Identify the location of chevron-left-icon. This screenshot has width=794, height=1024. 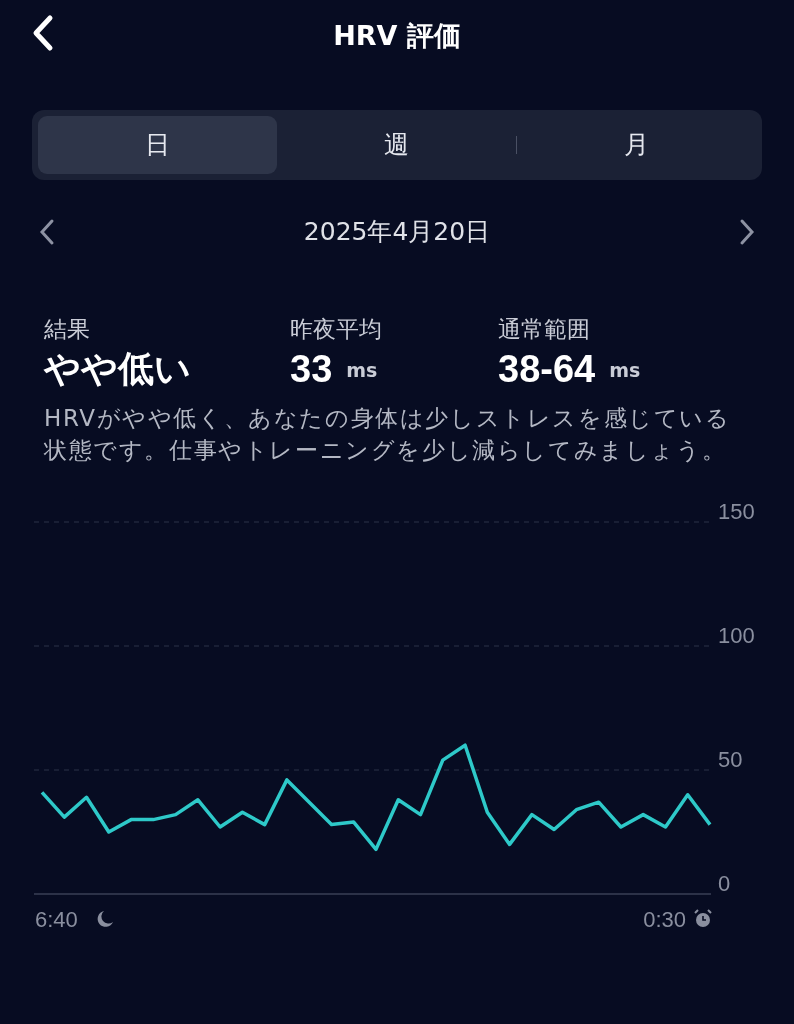
(47, 232).